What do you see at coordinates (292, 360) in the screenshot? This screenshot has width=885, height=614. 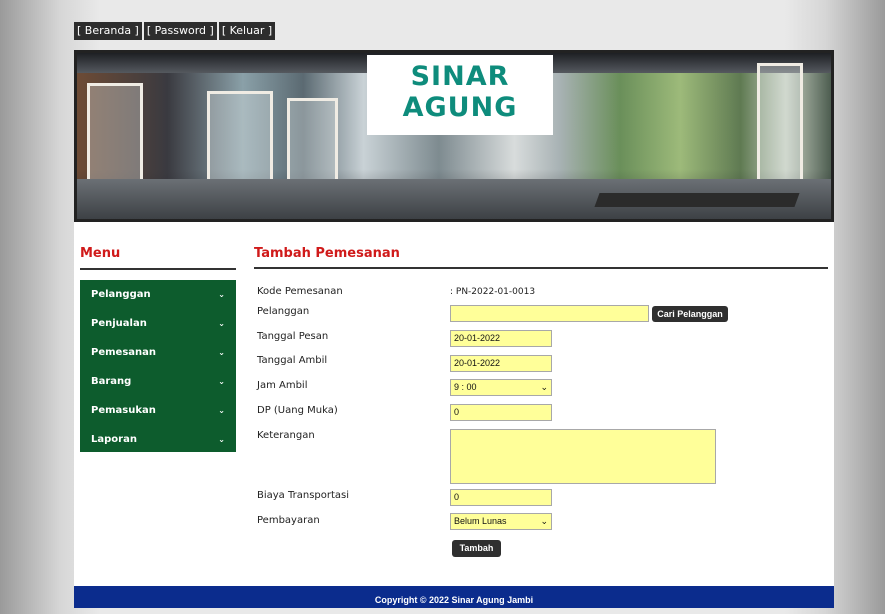 I see `tanggal-ambil-label: Tanggal Ambil` at bounding box center [292, 360].